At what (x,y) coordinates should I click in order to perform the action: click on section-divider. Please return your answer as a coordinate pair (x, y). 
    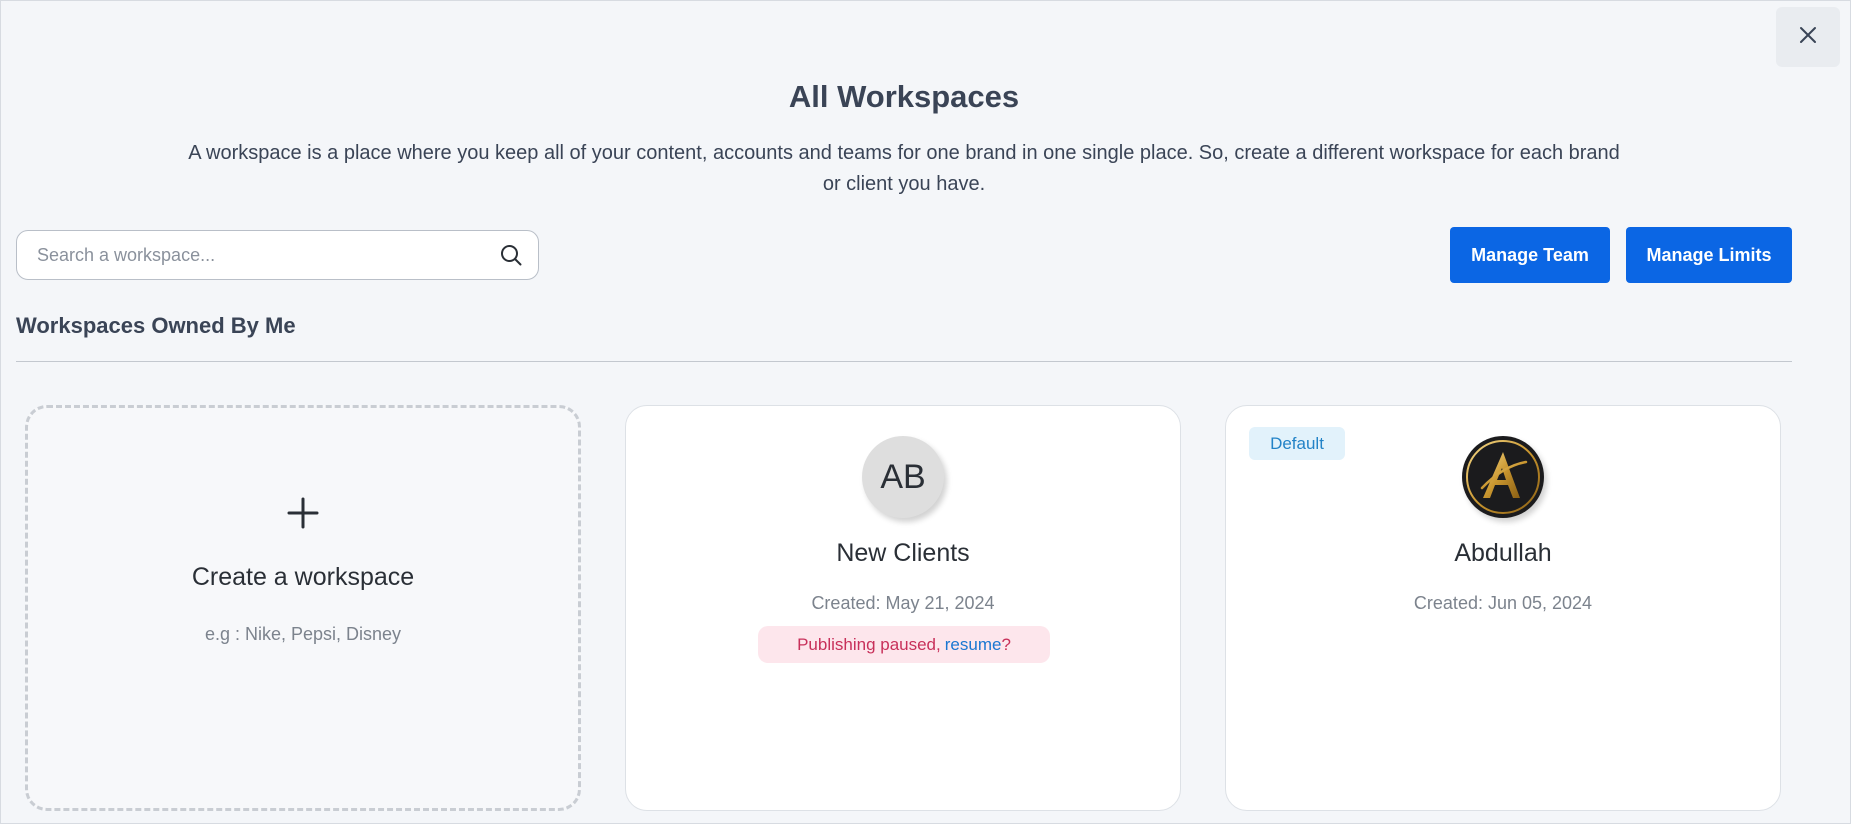
    Looking at the image, I should click on (904, 361).